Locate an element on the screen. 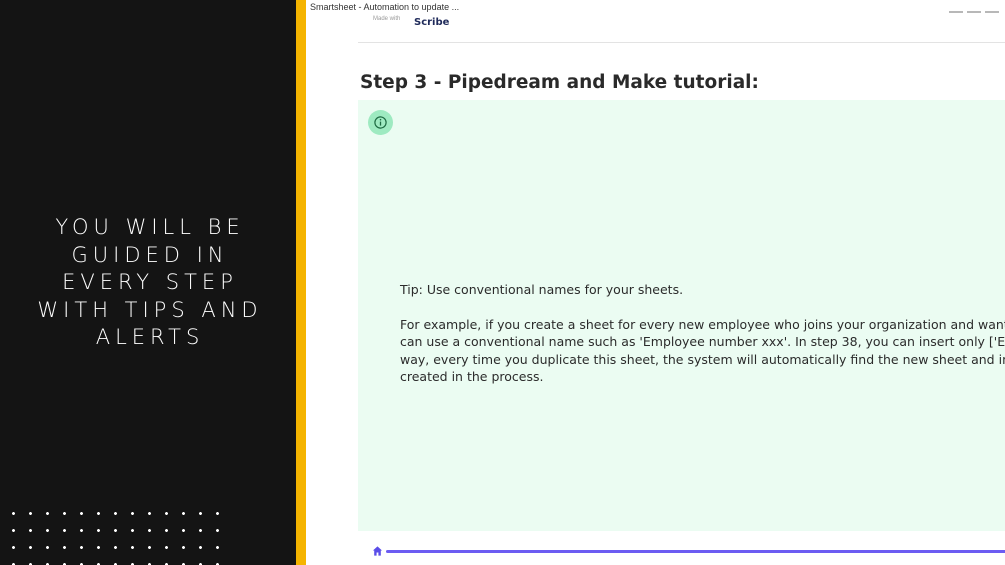 The width and height of the screenshot is (1005, 565). dot-grid-decoration is located at coordinates (115, 535).